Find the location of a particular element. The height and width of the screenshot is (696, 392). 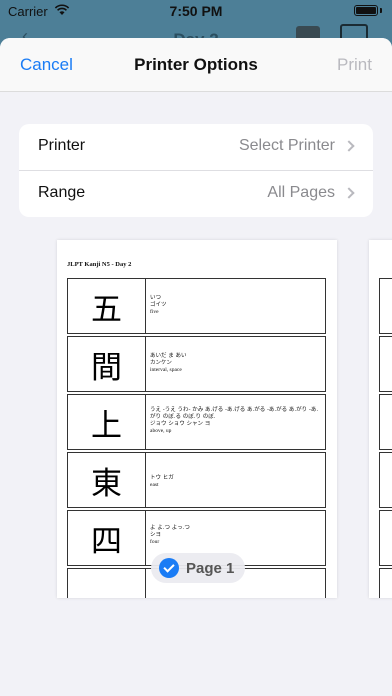

meaning: interval, space is located at coordinates (166, 370).